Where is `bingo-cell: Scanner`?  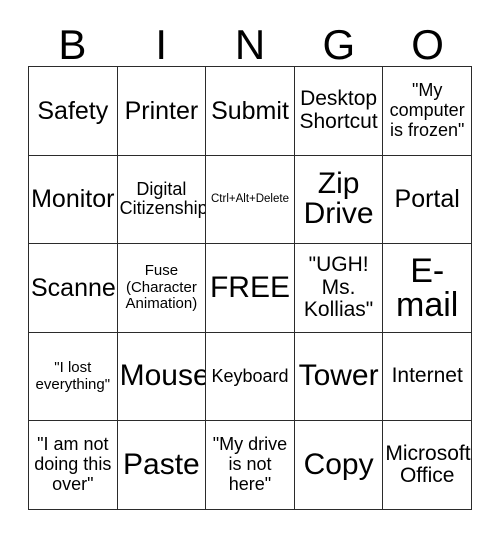 bingo-cell: Scanner is located at coordinates (73, 288).